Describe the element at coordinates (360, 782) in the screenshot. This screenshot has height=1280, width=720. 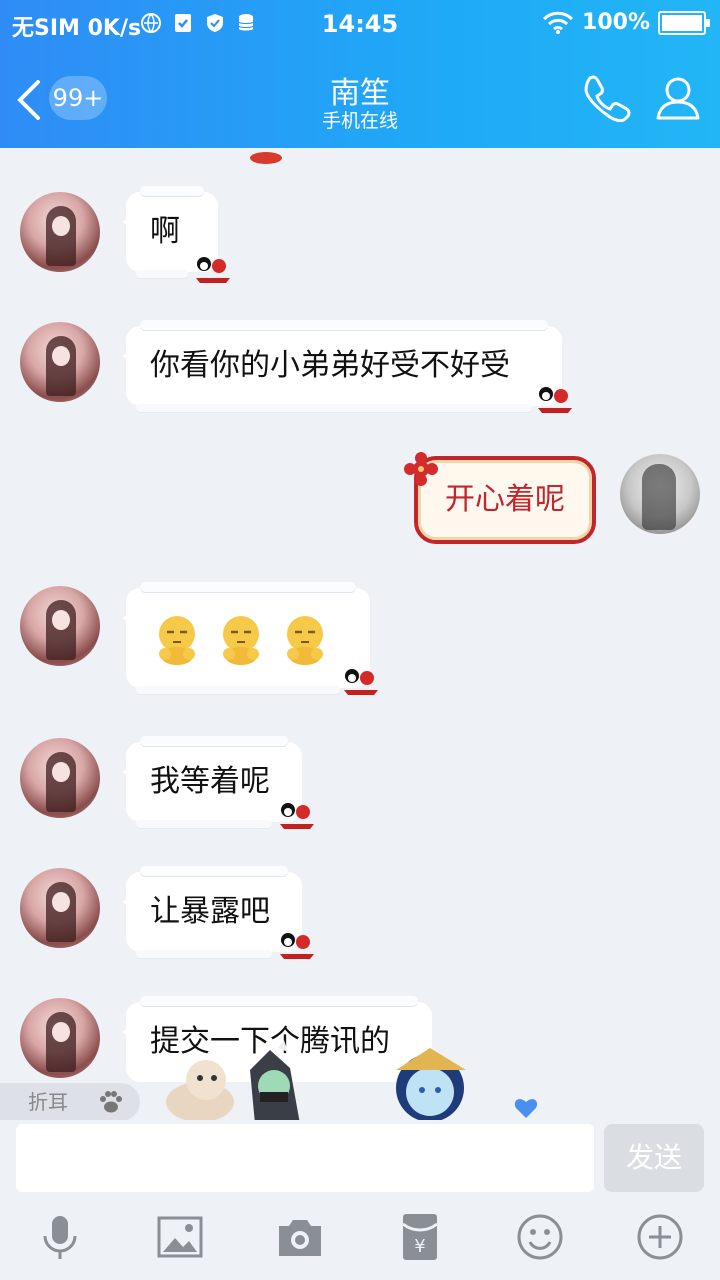
I see `message-row: 我等着呢` at that location.